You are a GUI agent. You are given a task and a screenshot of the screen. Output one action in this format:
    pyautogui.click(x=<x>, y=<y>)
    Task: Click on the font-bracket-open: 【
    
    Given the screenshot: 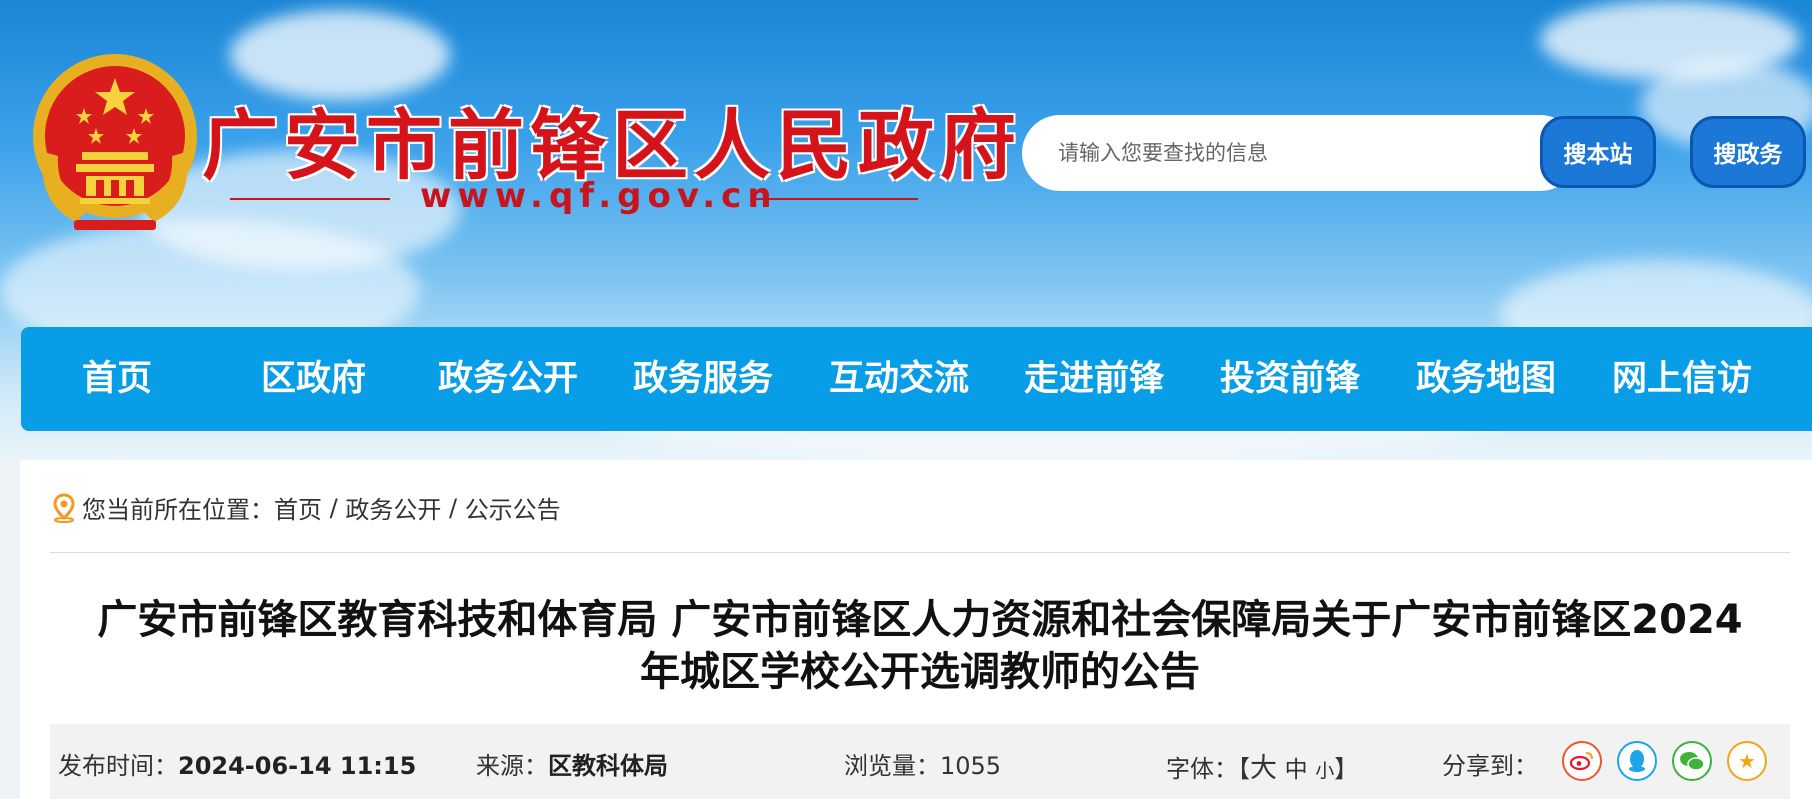 What is the action you would take?
    pyautogui.click(x=1244, y=769)
    